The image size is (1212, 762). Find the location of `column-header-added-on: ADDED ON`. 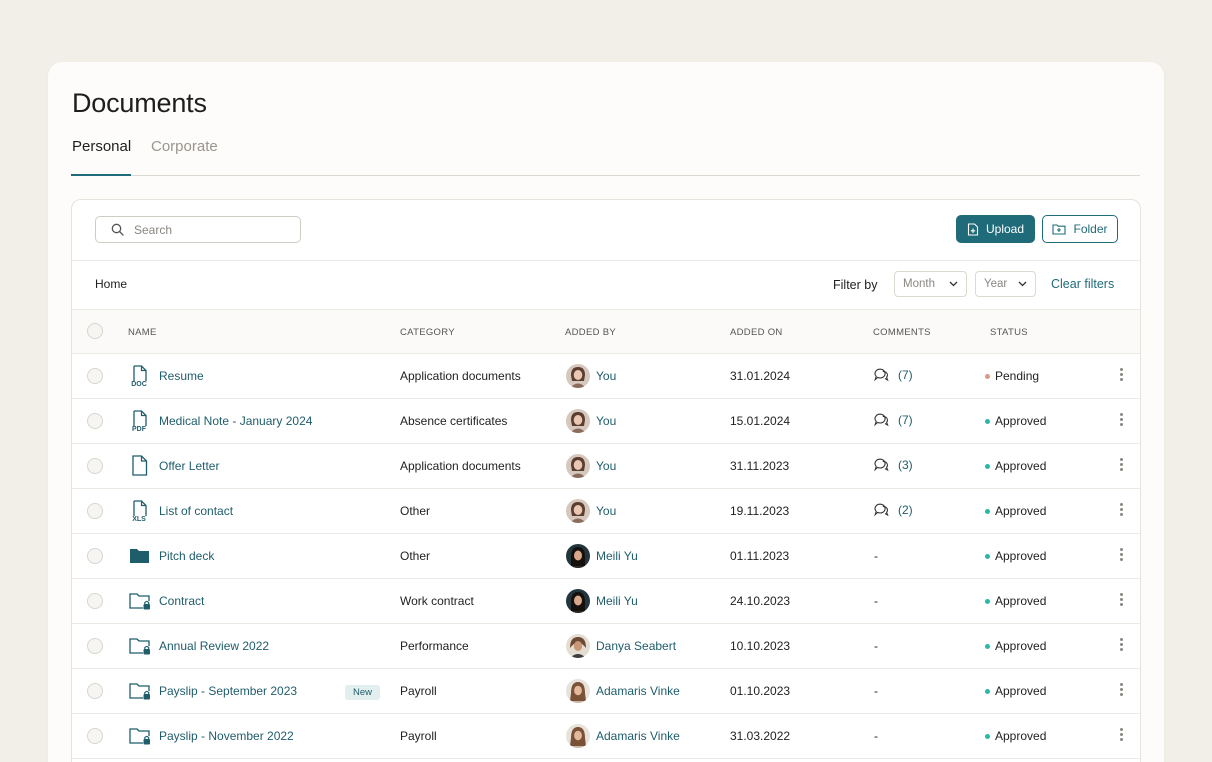

column-header-added-on: ADDED ON is located at coordinates (756, 332).